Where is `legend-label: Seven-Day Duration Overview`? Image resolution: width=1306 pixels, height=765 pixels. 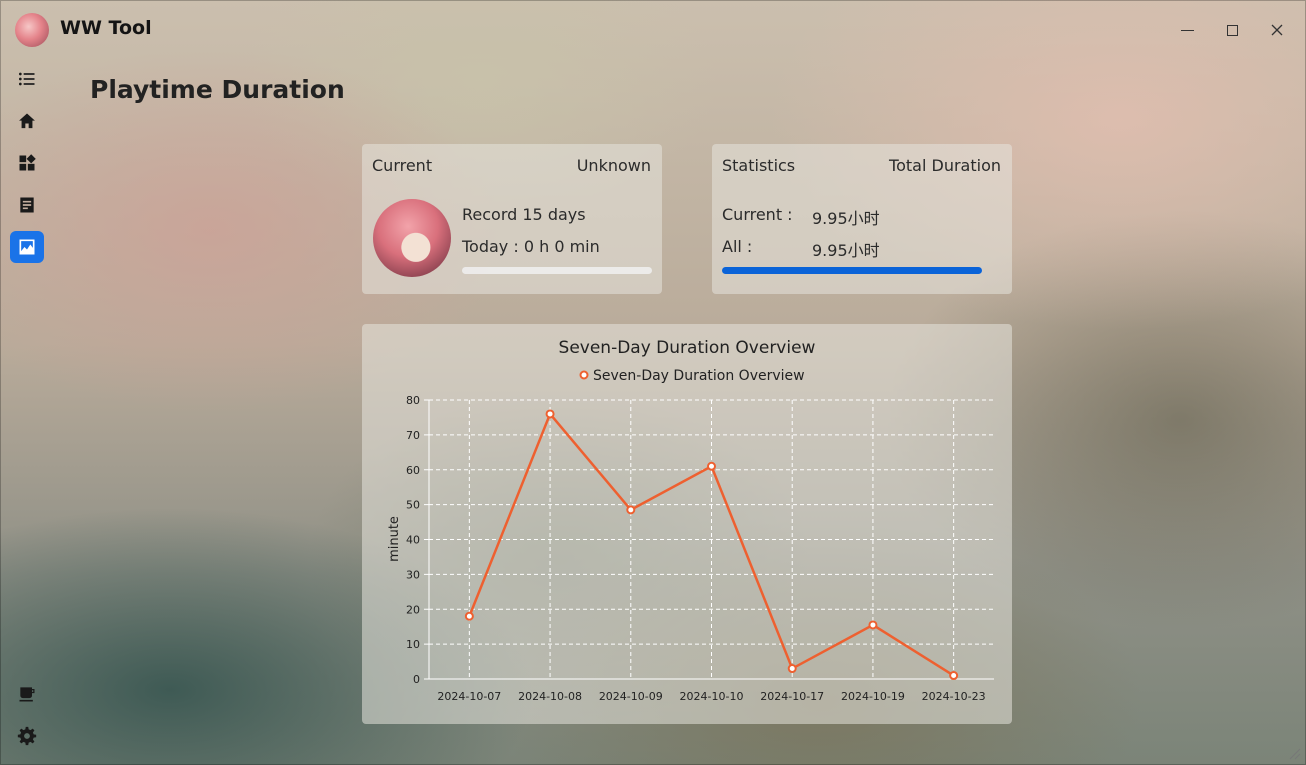
legend-label: Seven-Day Duration Overview is located at coordinates (699, 376).